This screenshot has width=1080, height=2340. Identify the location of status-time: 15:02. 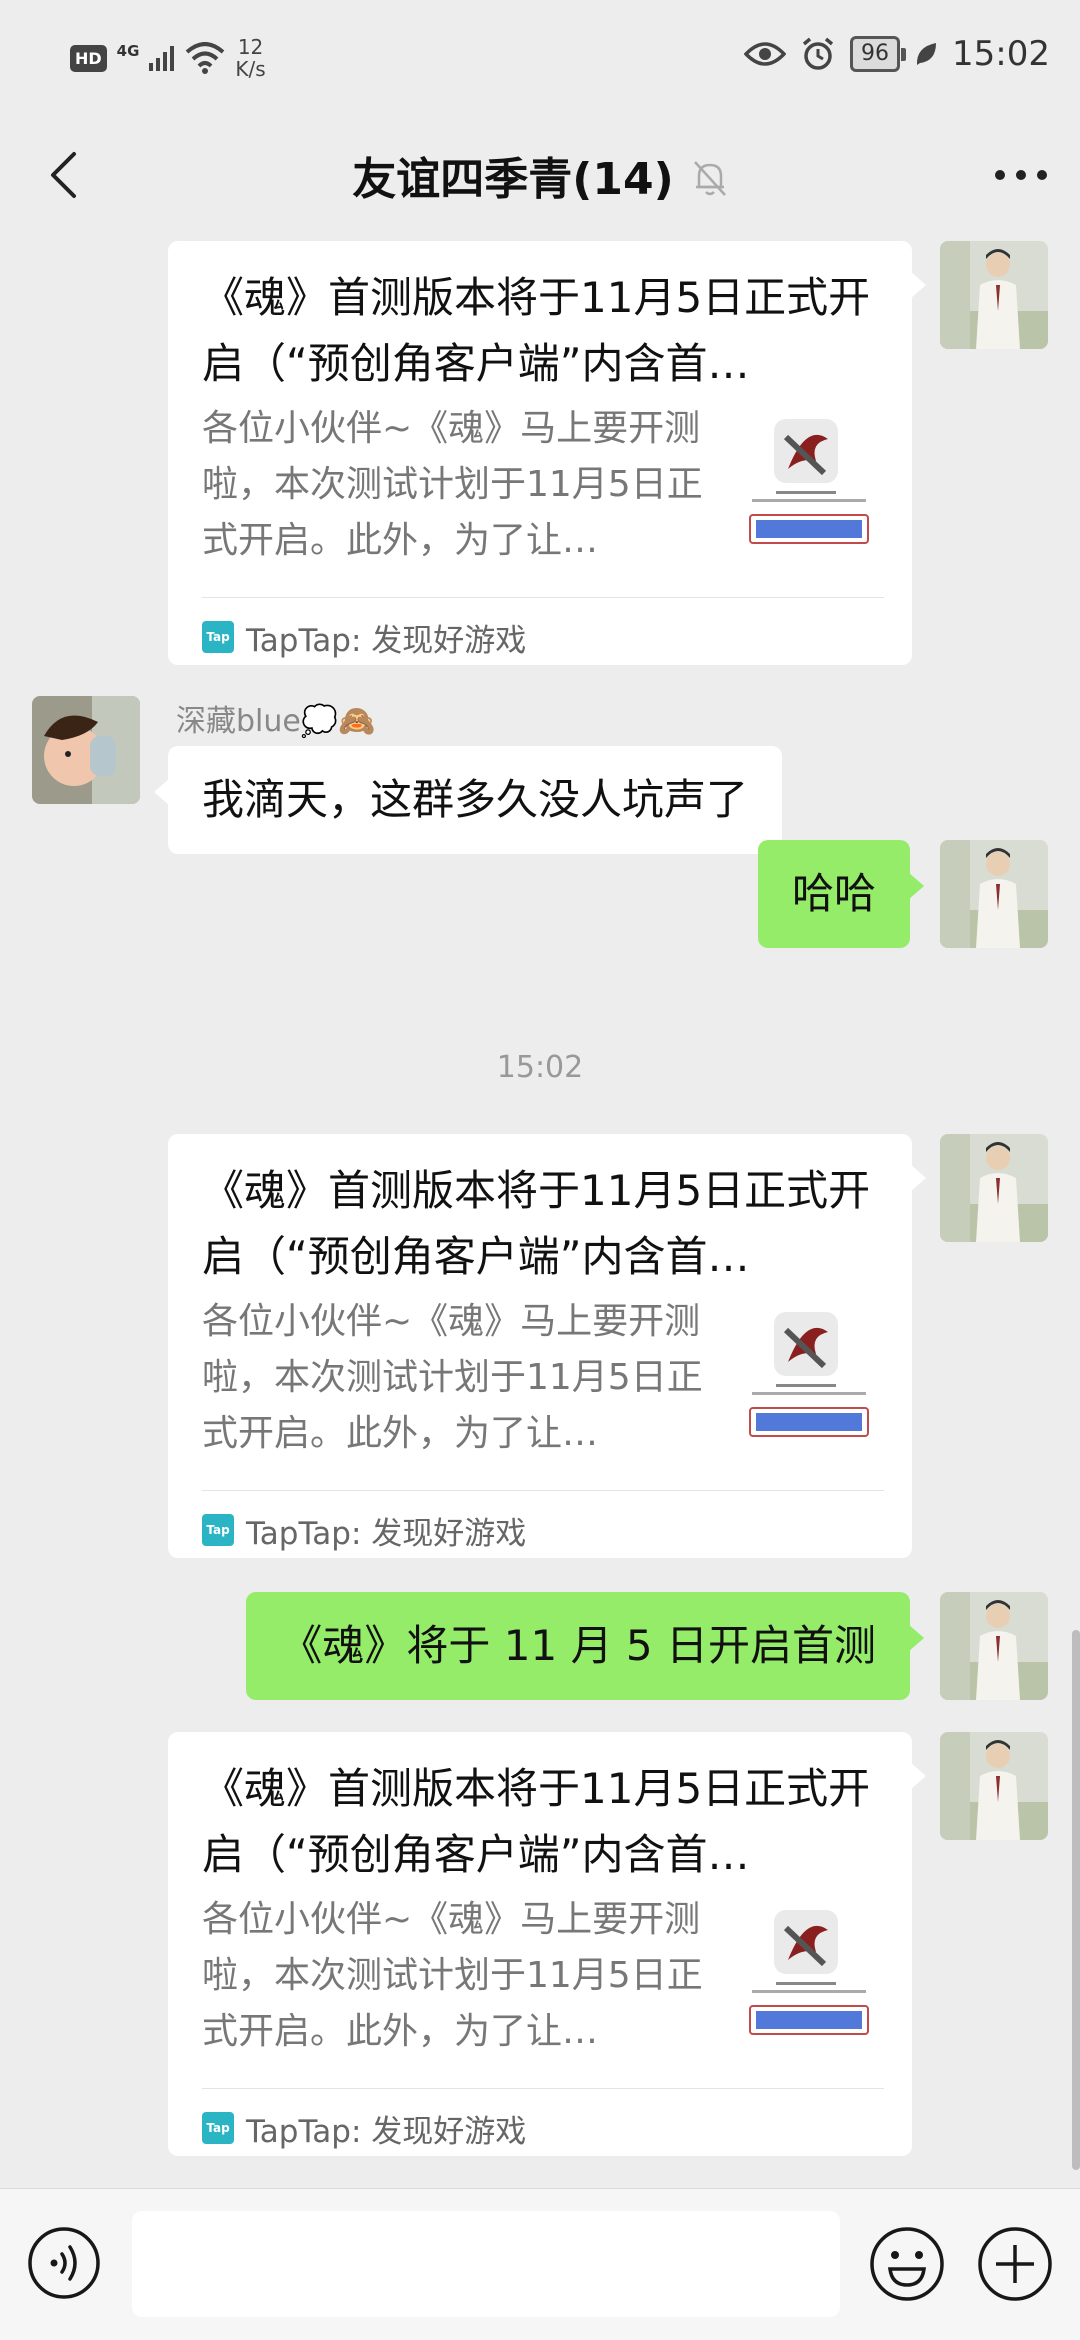
(1001, 54).